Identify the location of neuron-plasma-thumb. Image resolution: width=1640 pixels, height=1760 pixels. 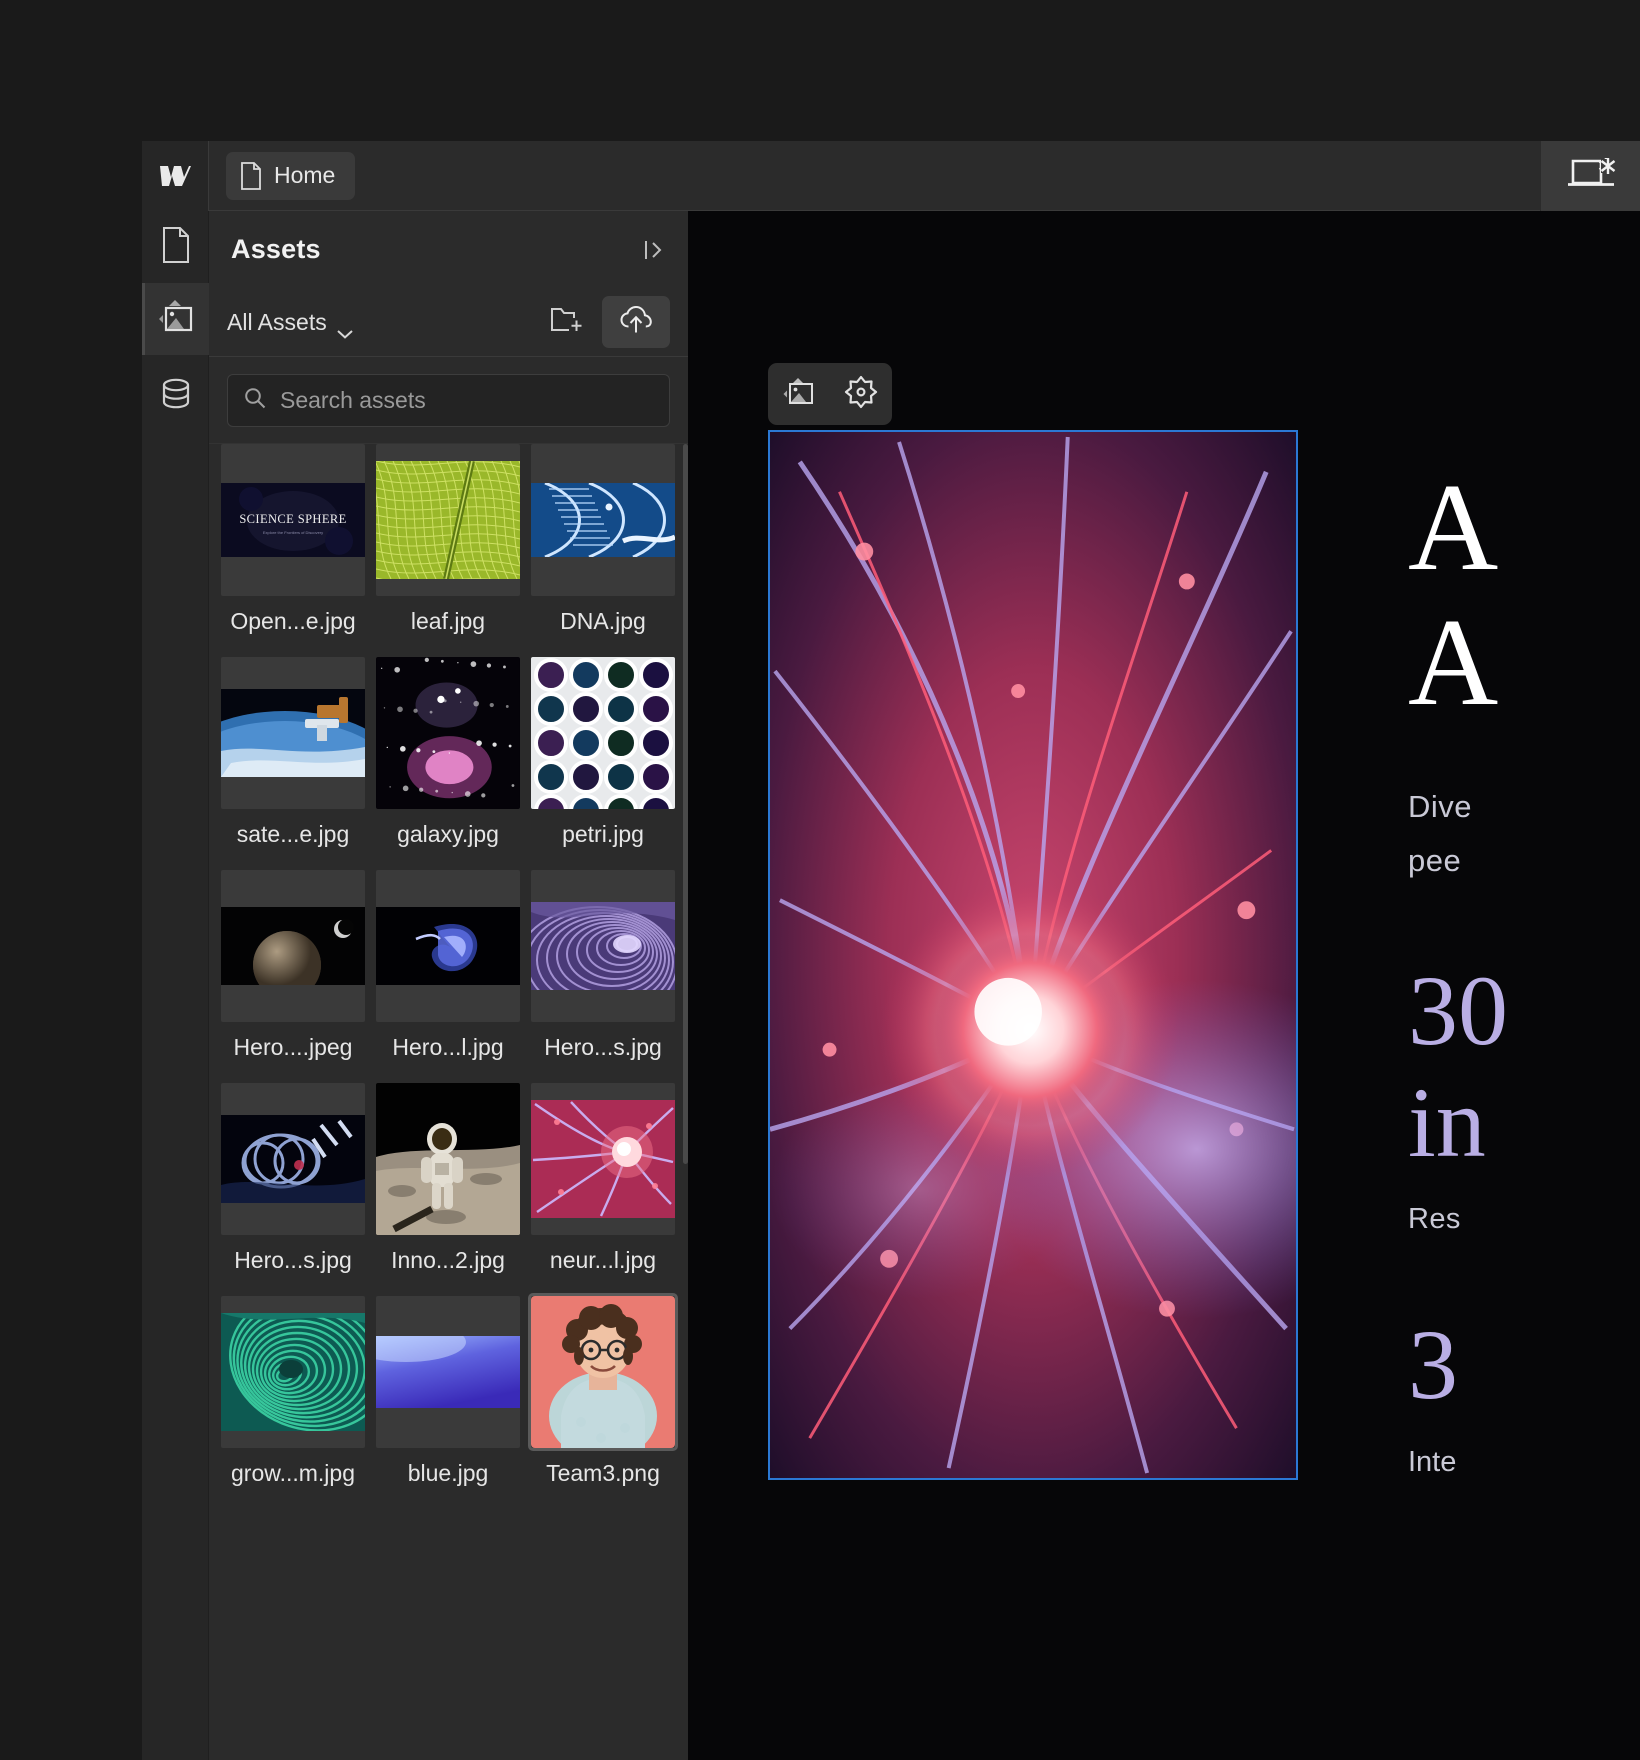
(603, 1159).